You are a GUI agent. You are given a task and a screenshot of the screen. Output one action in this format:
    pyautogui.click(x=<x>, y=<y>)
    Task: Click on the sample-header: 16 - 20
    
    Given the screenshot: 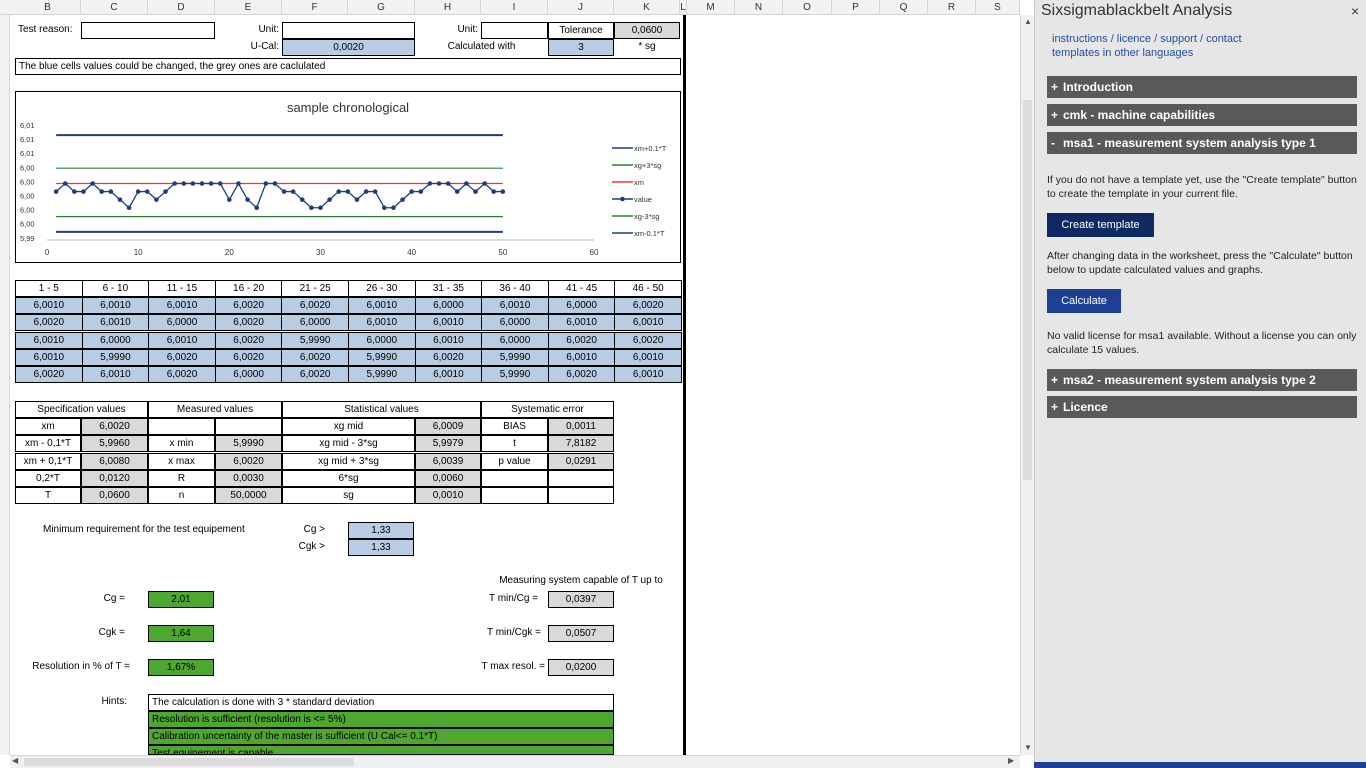 What is the action you would take?
    pyautogui.click(x=248, y=288)
    